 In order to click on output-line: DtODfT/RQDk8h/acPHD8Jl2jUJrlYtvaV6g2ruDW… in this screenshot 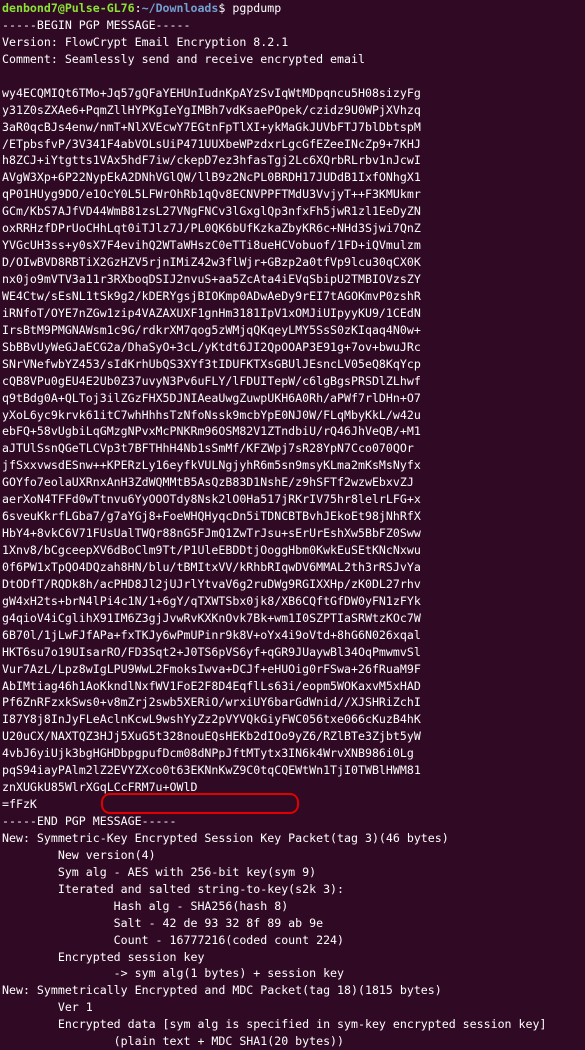, I will do `click(211, 583)`.